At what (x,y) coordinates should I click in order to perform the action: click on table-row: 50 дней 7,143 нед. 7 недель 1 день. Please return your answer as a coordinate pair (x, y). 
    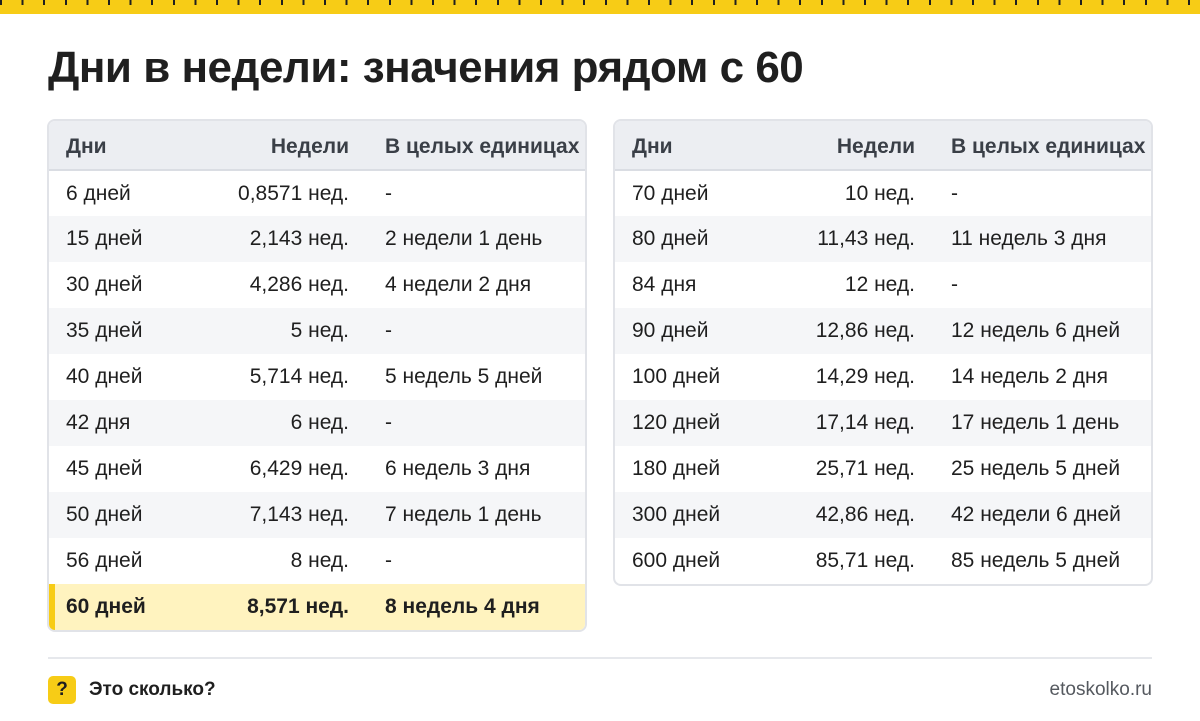
    Looking at the image, I should click on (317, 515).